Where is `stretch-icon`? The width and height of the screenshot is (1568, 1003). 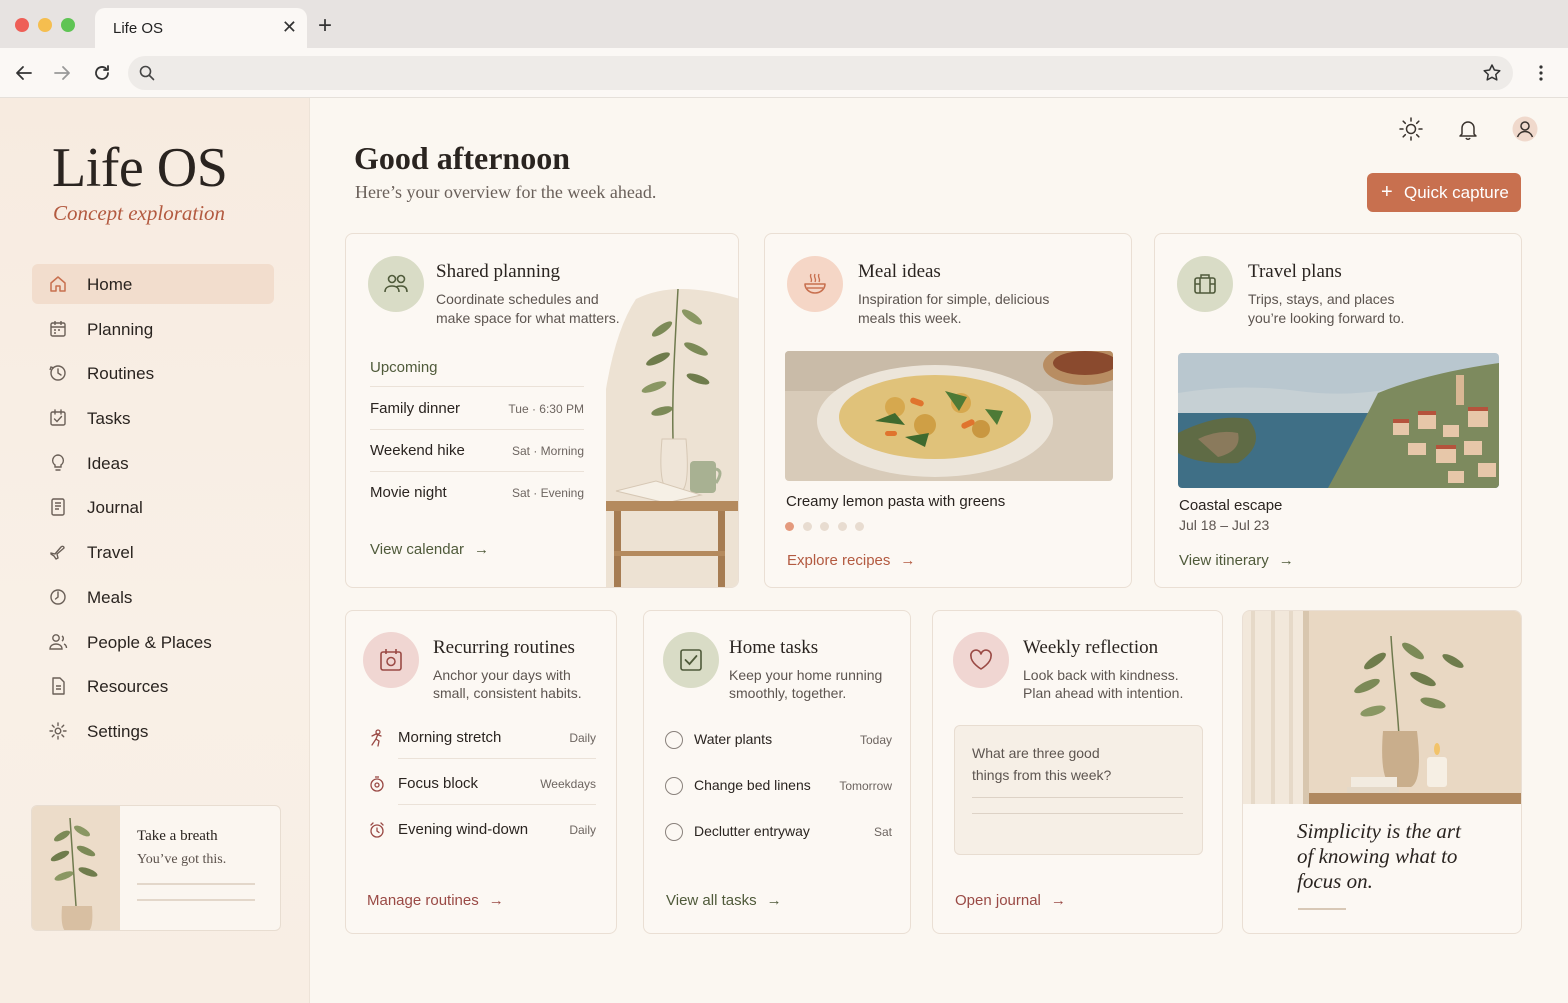
stretch-icon is located at coordinates (376, 738).